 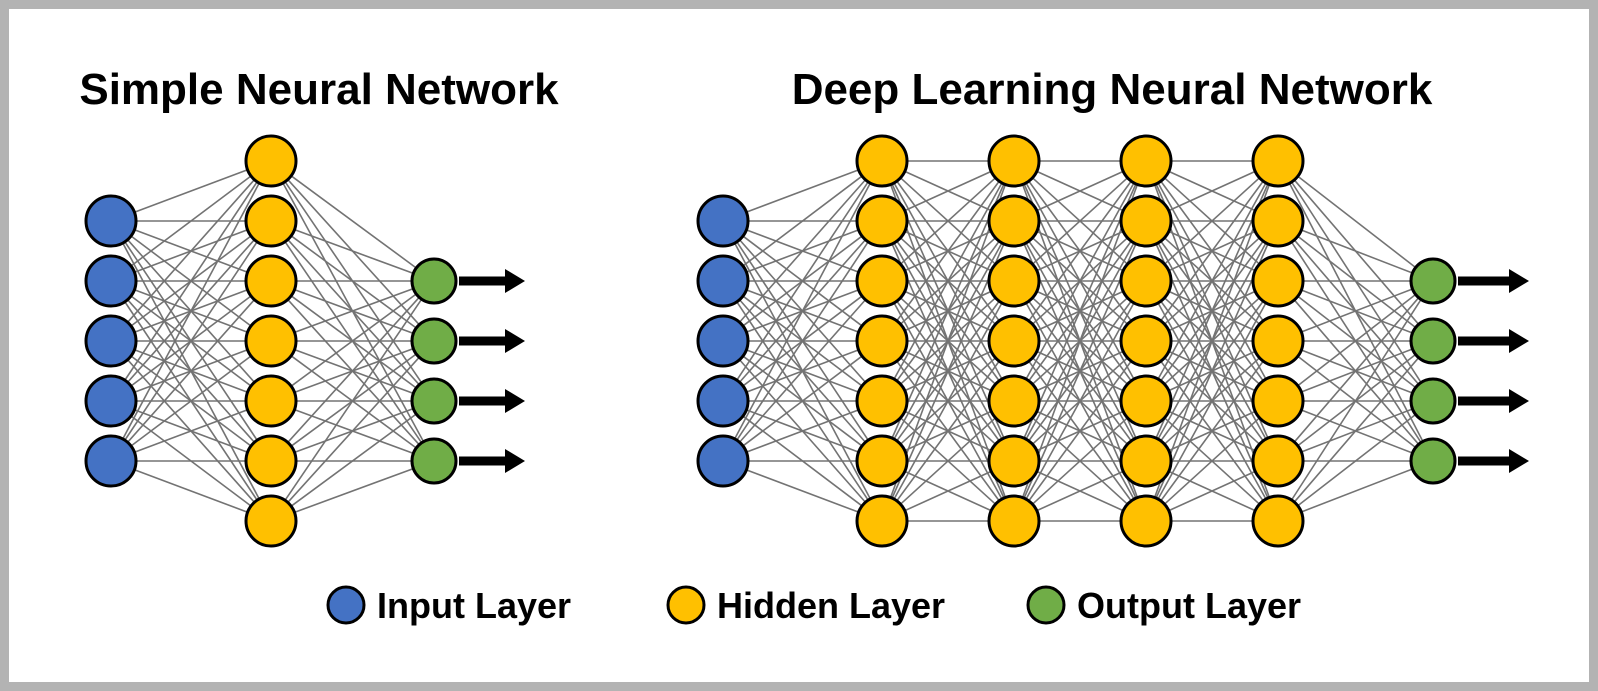 I want to click on legend-swatch-output, so click(x=1046, y=605).